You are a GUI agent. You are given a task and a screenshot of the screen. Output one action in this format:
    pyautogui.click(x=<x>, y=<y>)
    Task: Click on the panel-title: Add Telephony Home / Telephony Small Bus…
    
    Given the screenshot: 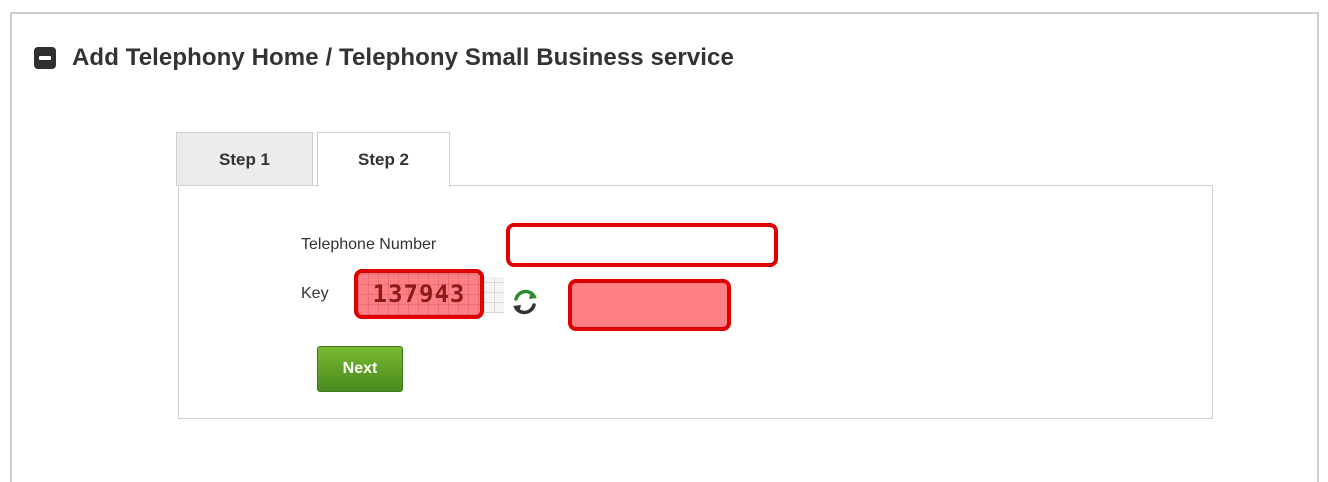 What is the action you would take?
    pyautogui.click(x=403, y=57)
    